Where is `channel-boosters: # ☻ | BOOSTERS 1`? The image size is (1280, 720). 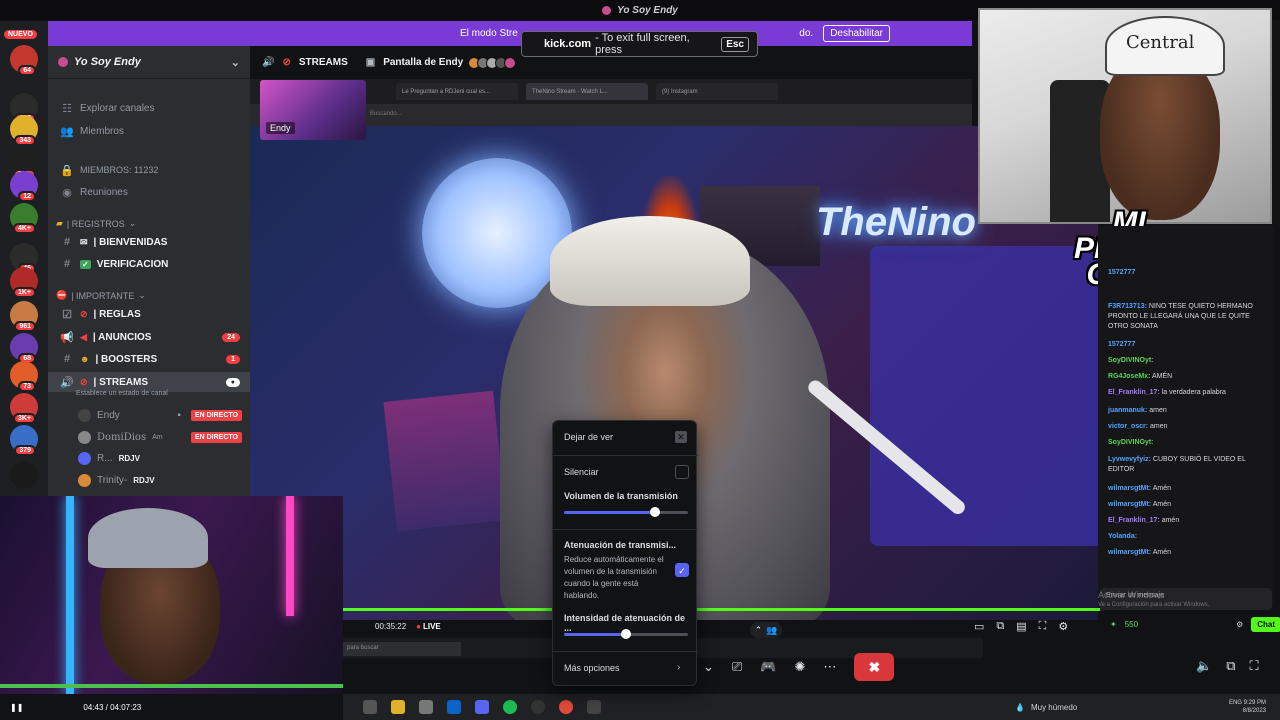
channel-boosters: # ☻ | BOOSTERS 1 is located at coordinates (149, 359).